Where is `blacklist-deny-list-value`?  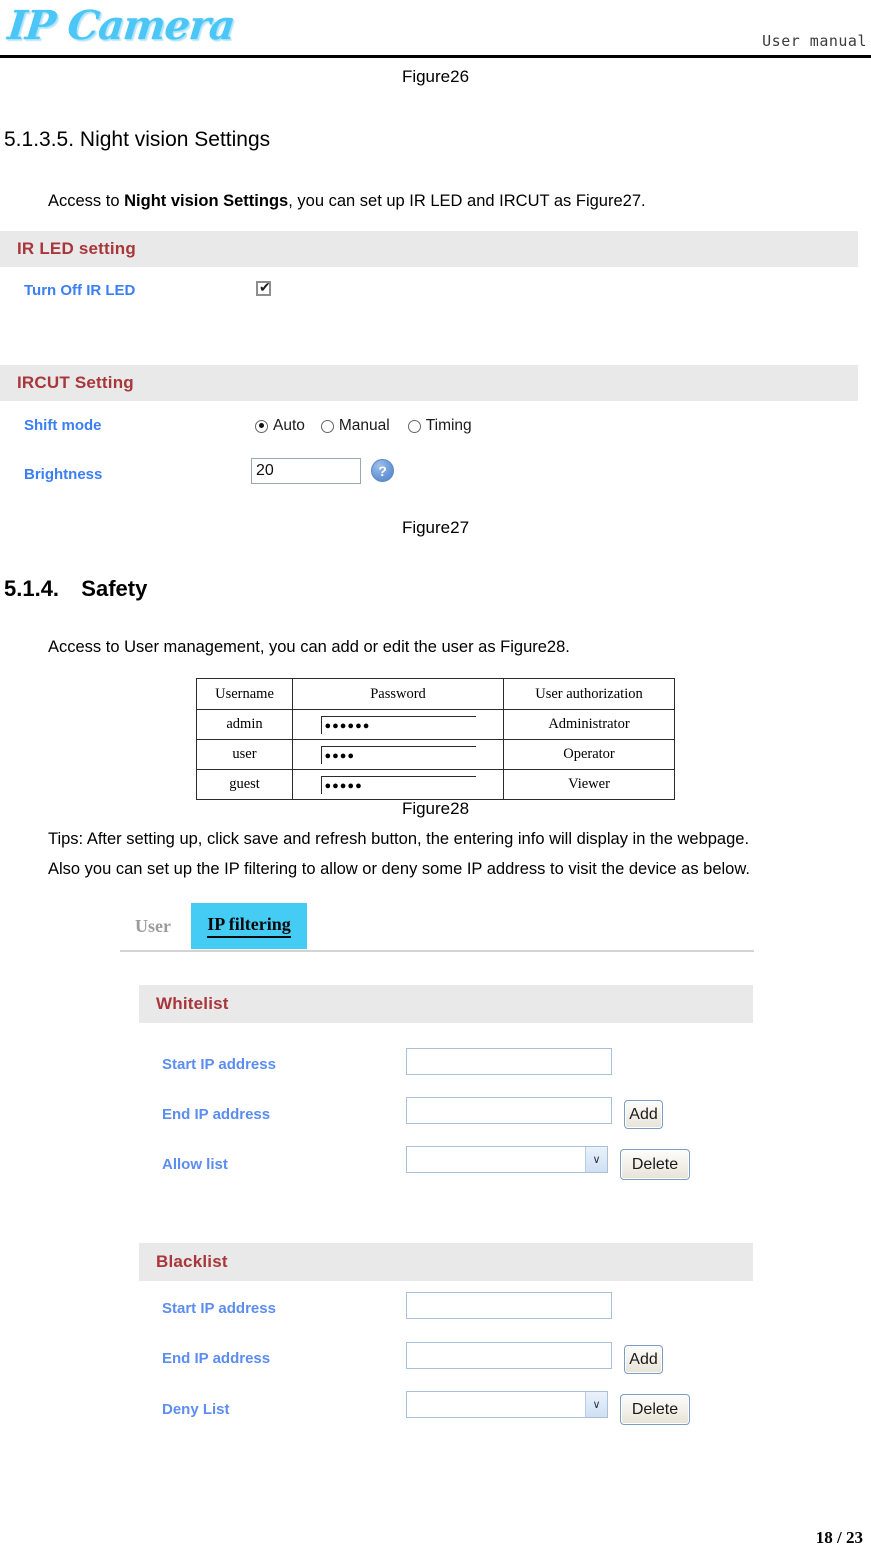
blacklist-deny-list-value is located at coordinates (496, 1404).